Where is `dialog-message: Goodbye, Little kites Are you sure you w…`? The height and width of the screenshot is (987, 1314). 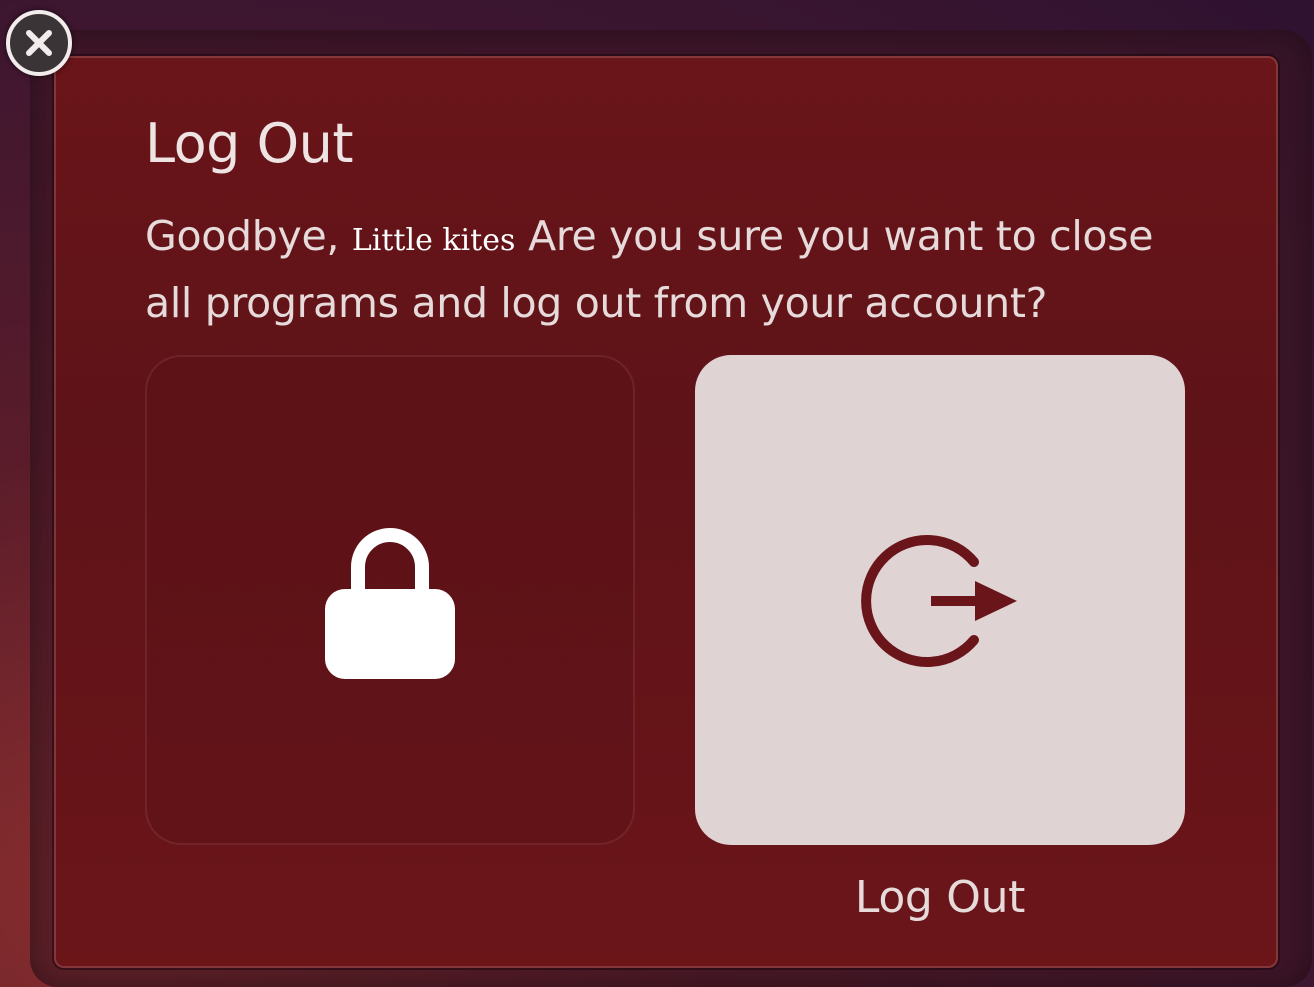
dialog-message: Goodbye, Little kites Are you sure you w… is located at coordinates (675, 269).